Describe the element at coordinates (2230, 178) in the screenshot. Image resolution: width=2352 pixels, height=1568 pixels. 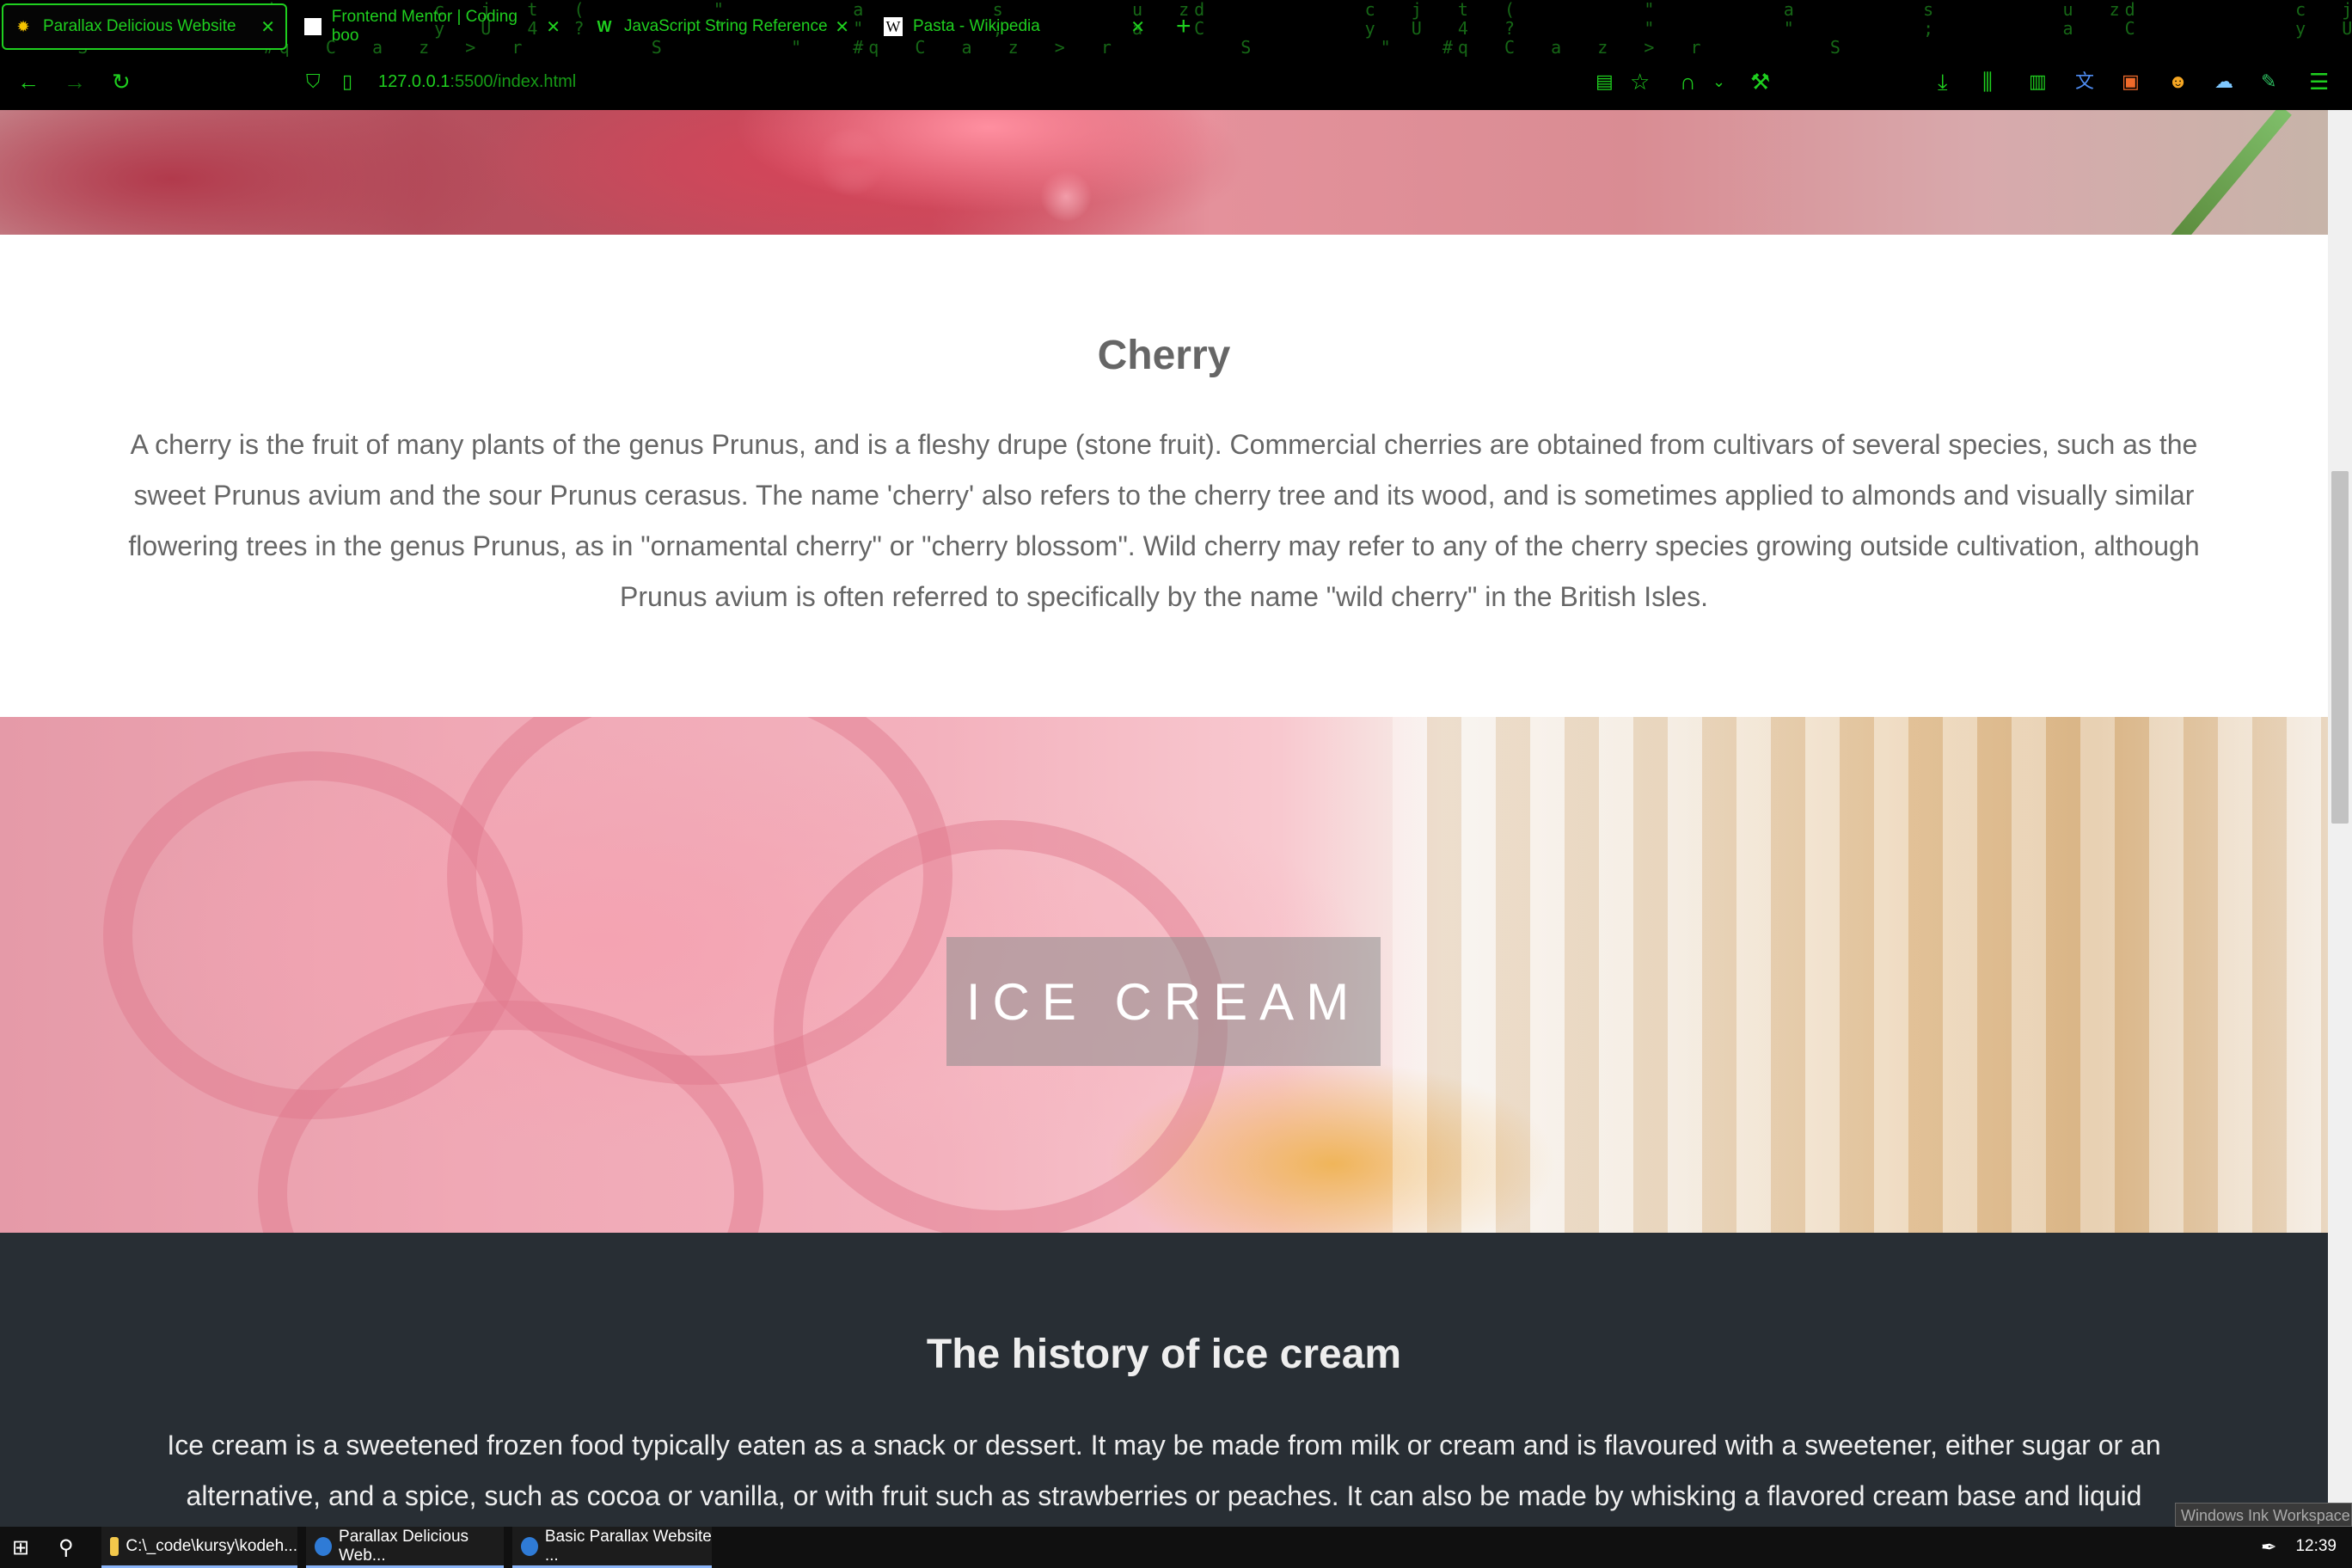
I see `cherry-stem` at that location.